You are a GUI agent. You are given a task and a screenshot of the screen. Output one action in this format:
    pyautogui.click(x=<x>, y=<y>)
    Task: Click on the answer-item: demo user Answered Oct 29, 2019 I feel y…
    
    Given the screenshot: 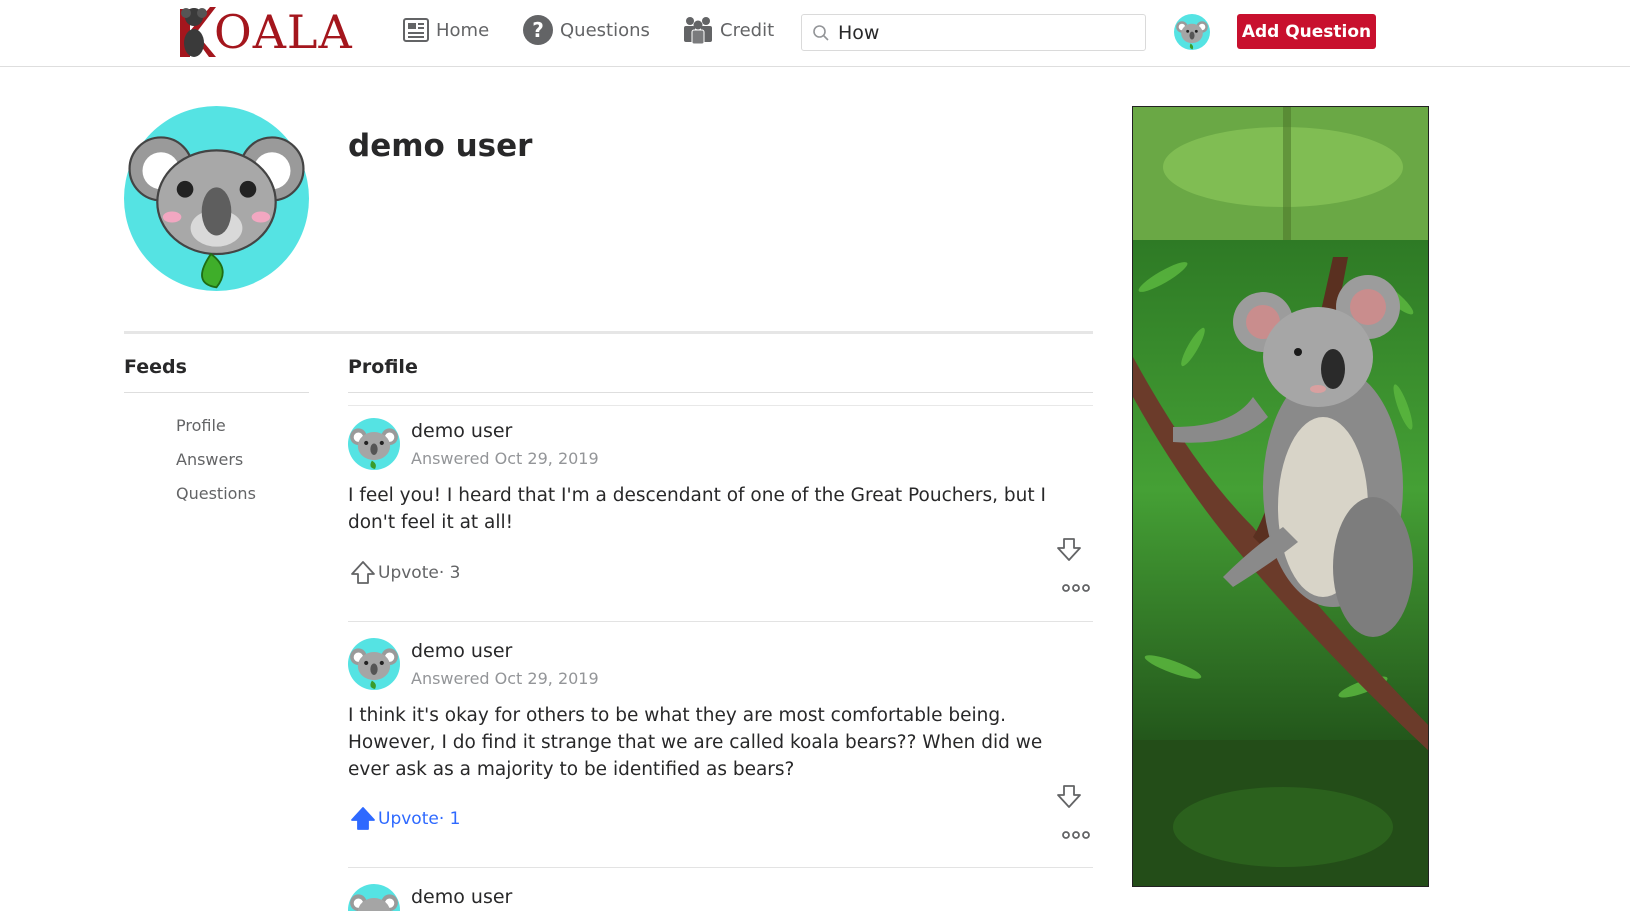 What is the action you would take?
    pyautogui.click(x=720, y=513)
    